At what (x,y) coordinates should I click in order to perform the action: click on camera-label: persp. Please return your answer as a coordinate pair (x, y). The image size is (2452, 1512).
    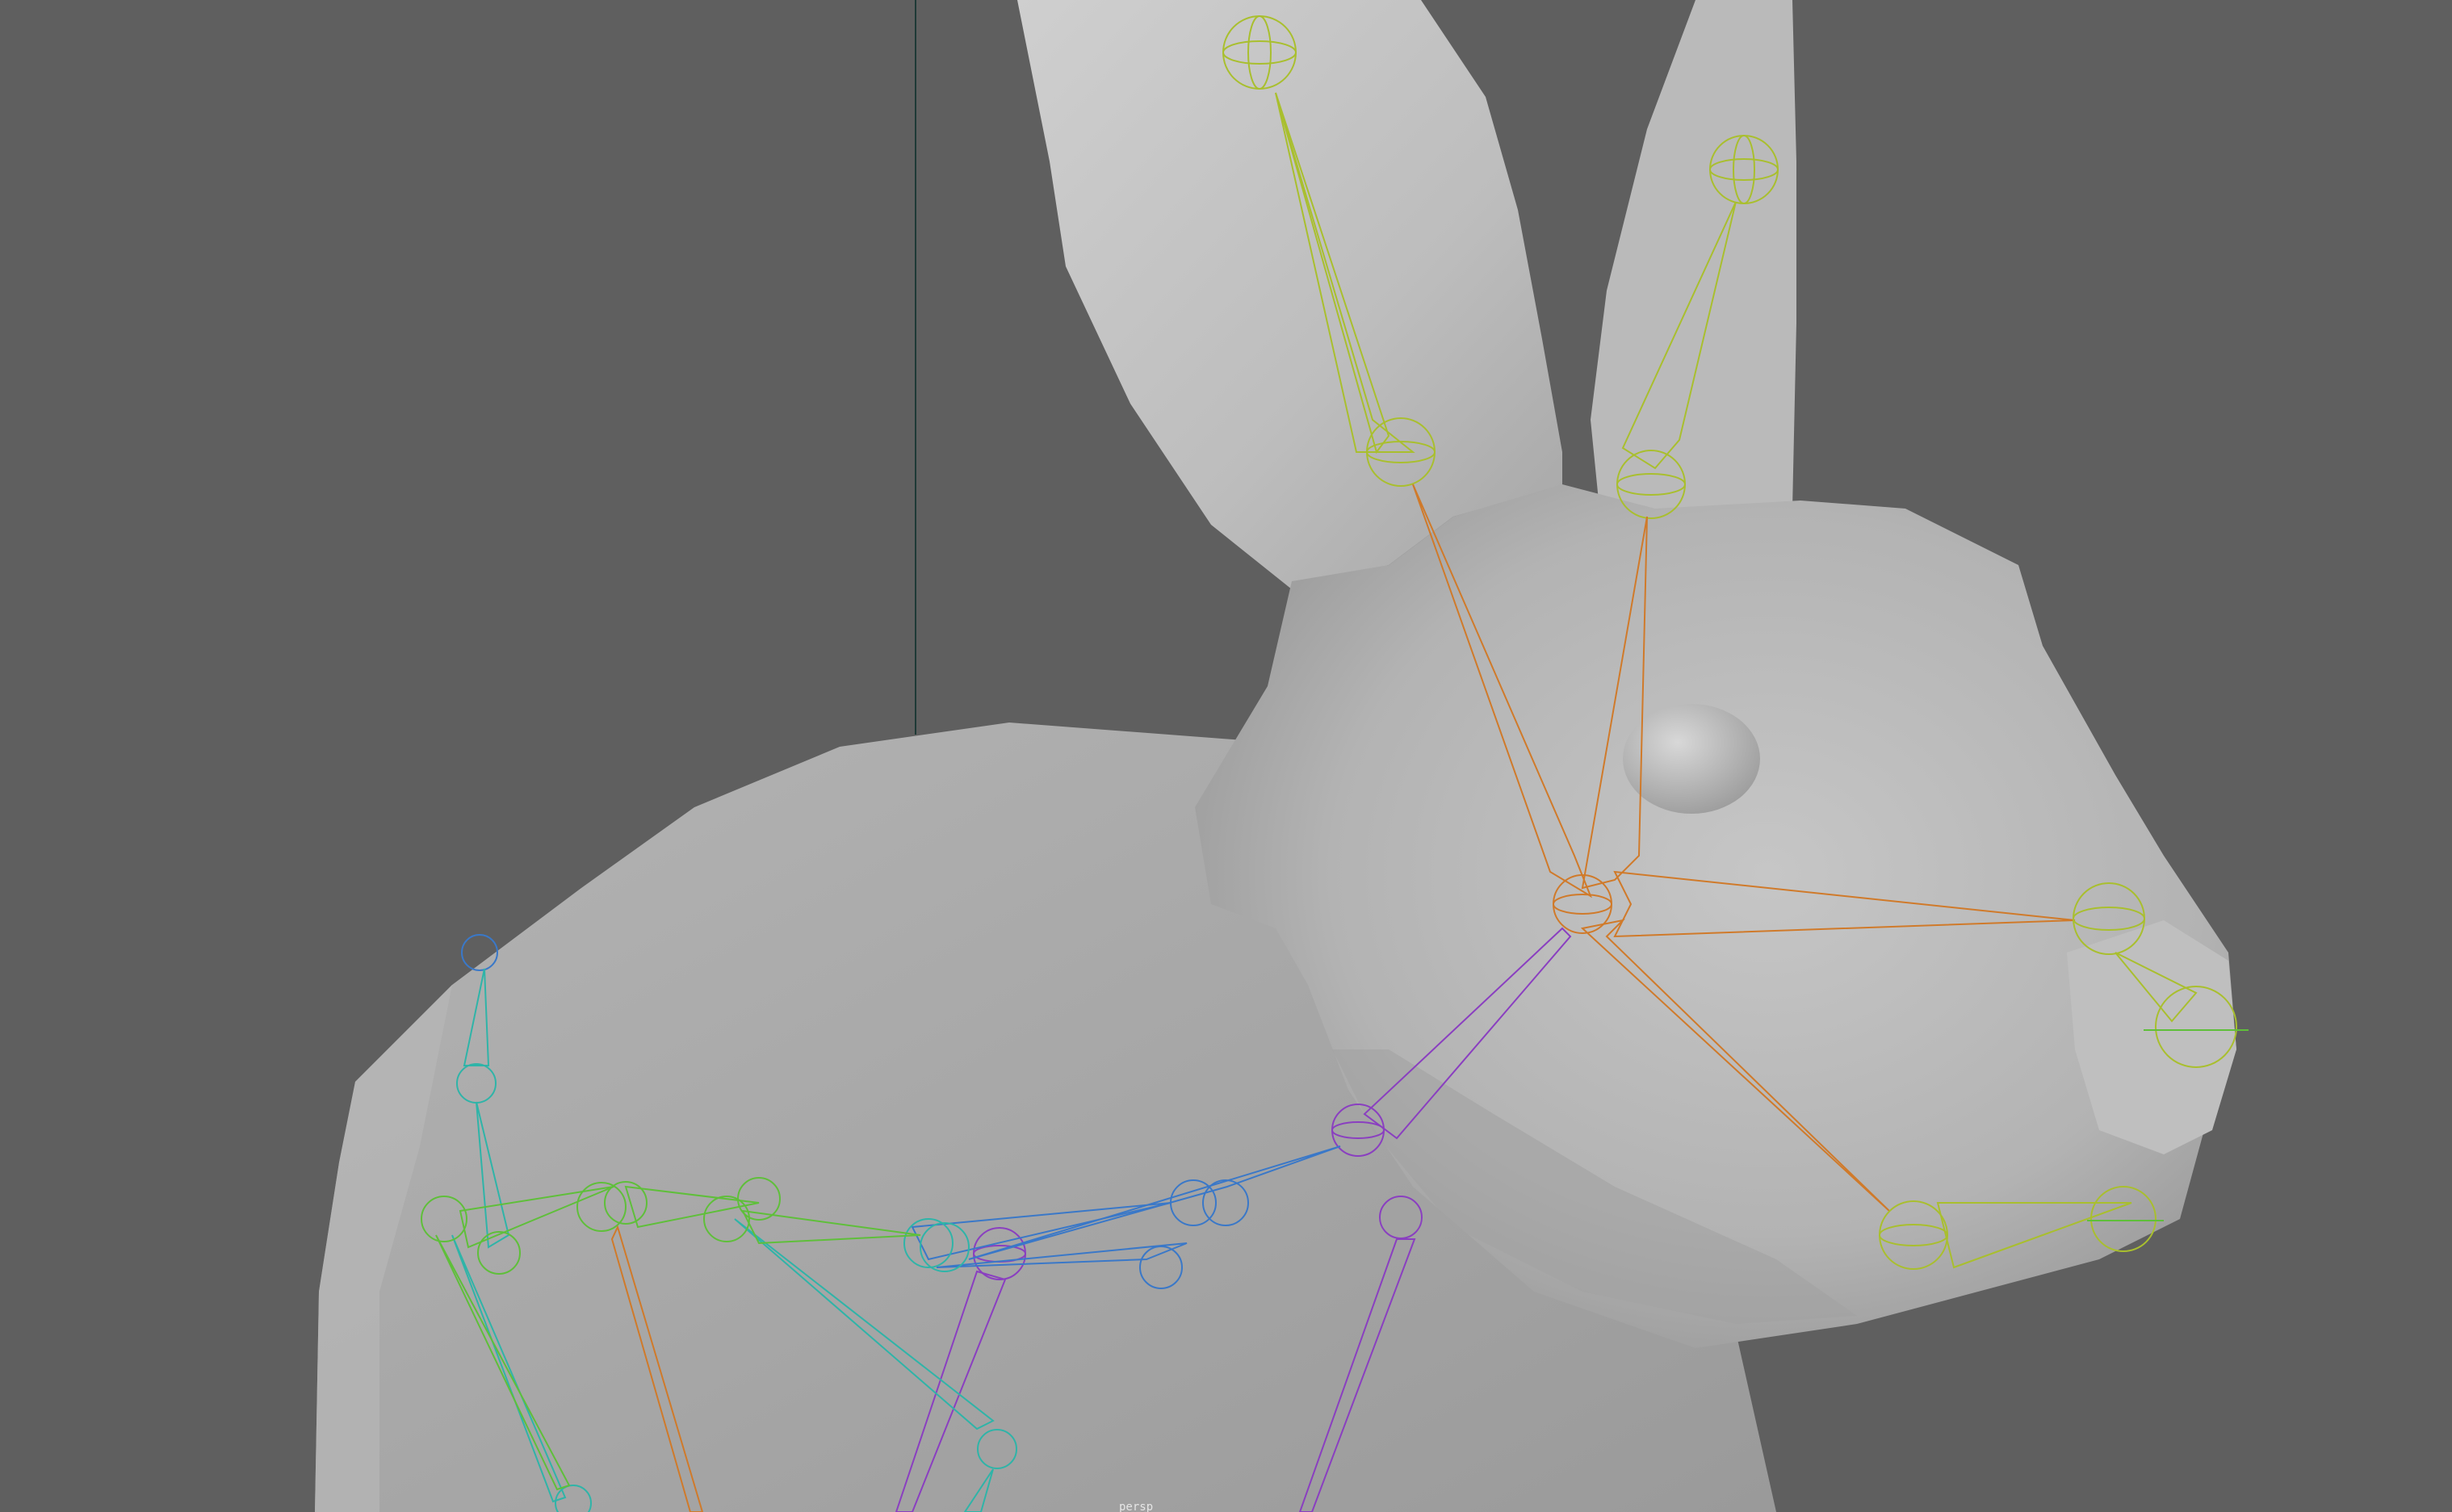
    Looking at the image, I should click on (1136, 1507).